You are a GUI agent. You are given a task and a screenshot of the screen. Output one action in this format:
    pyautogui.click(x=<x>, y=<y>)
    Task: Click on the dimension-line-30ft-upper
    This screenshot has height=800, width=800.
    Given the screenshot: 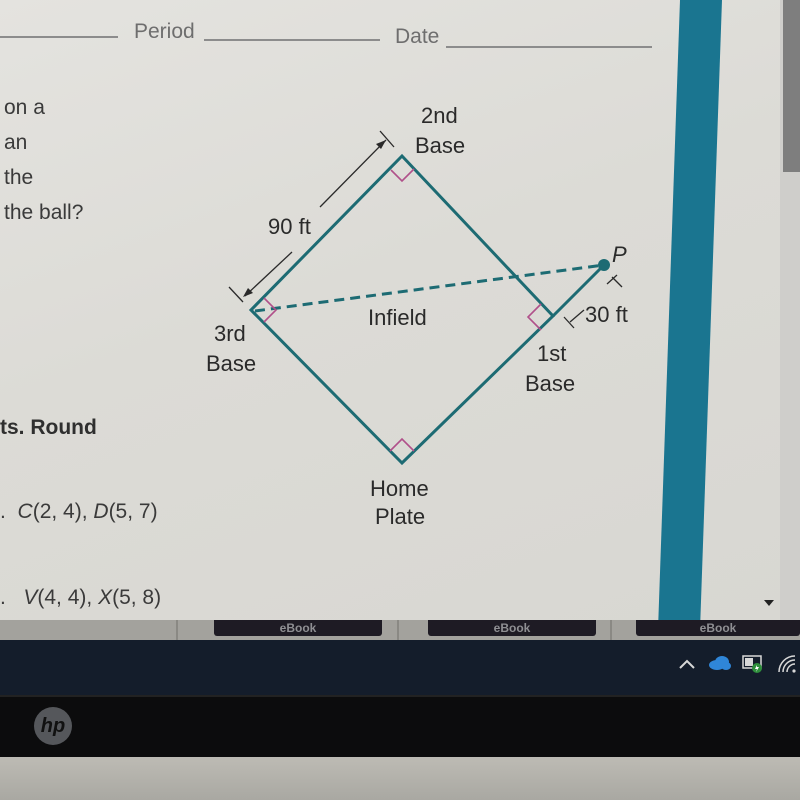 What is the action you would take?
    pyautogui.click(x=612, y=279)
    